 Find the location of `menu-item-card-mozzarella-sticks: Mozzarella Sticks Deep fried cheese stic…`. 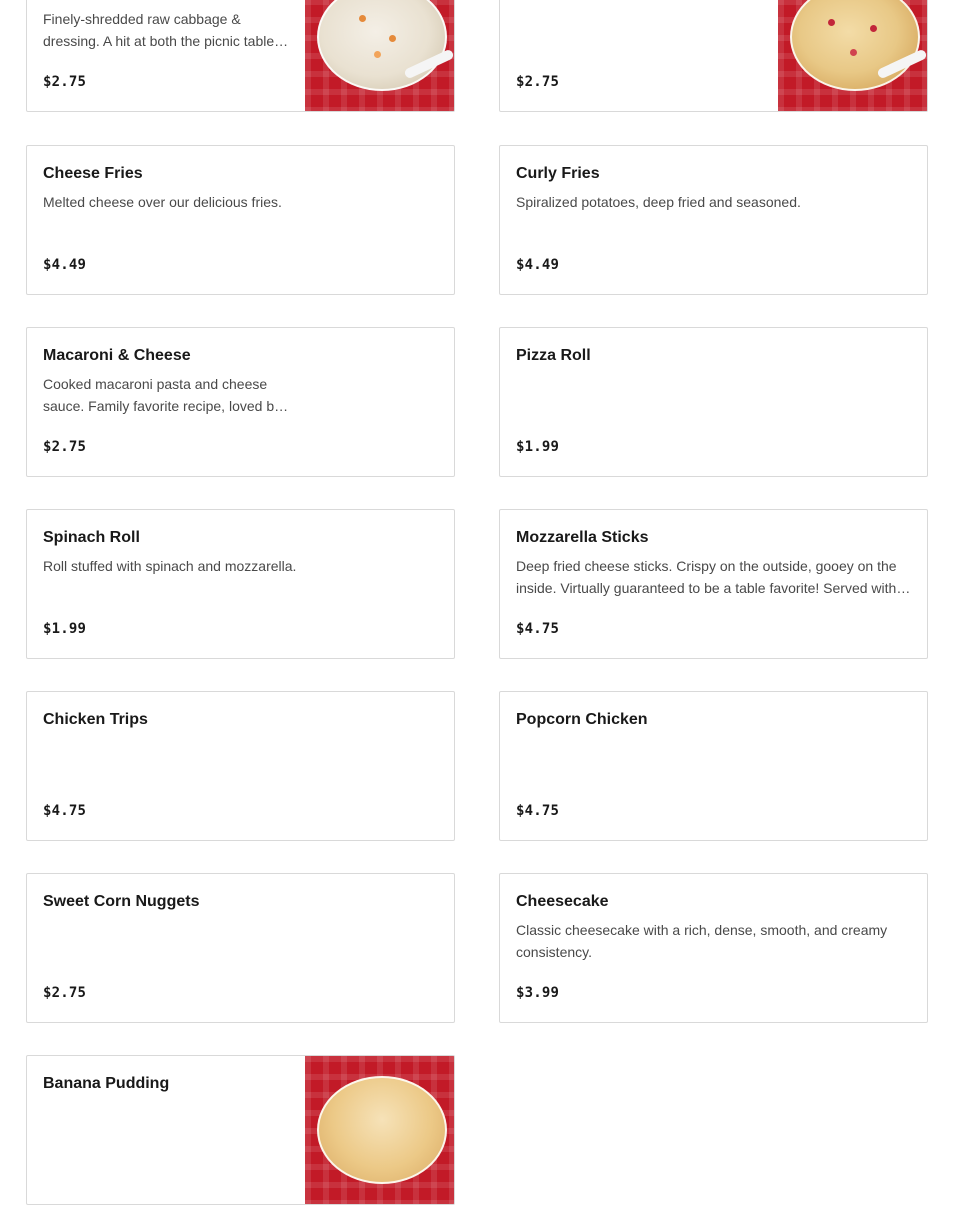

menu-item-card-mozzarella-sticks: Mozzarella Sticks Deep fried cheese stic… is located at coordinates (713, 584).